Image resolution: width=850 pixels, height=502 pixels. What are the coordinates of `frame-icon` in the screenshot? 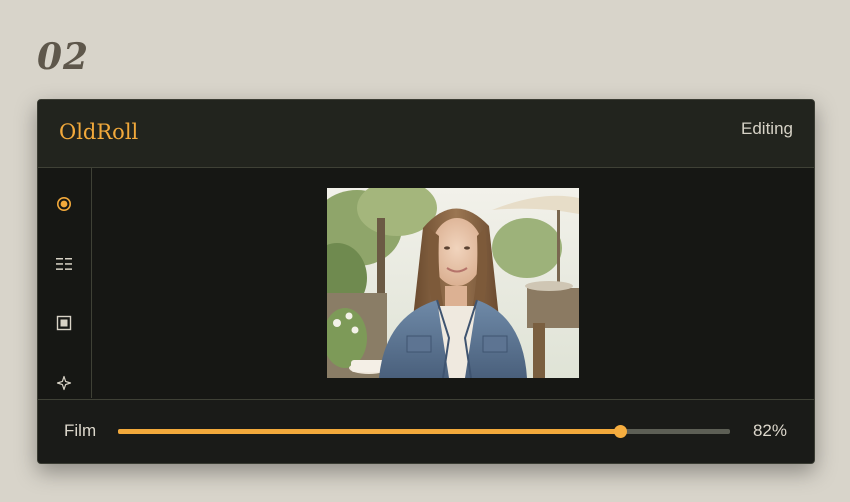 It's located at (64, 323).